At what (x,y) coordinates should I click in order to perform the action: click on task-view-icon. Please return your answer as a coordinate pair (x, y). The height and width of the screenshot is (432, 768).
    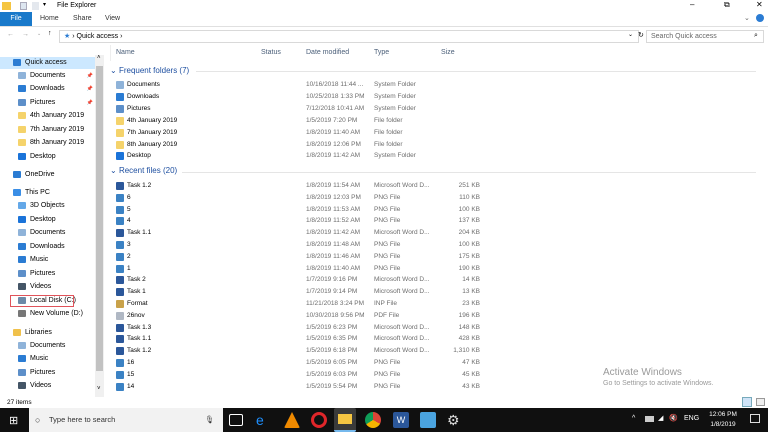
    Looking at the image, I should click on (236, 420).